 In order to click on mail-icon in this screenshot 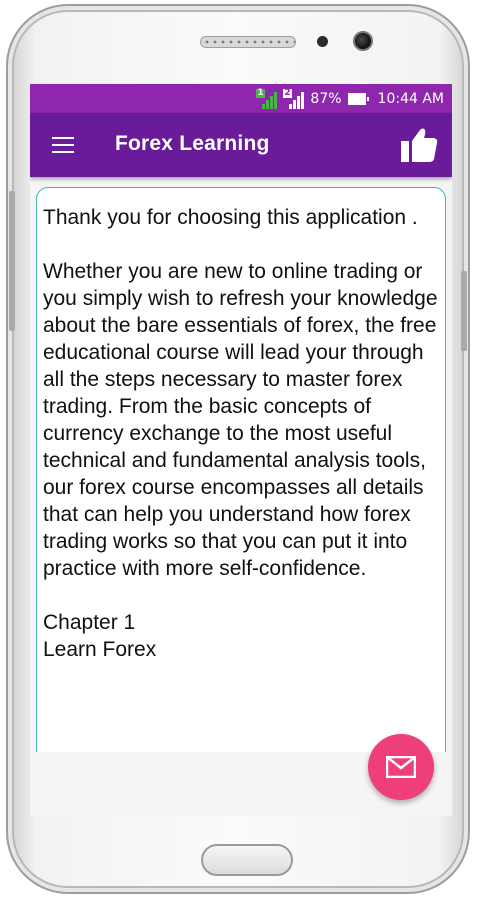, I will do `click(401, 767)`.